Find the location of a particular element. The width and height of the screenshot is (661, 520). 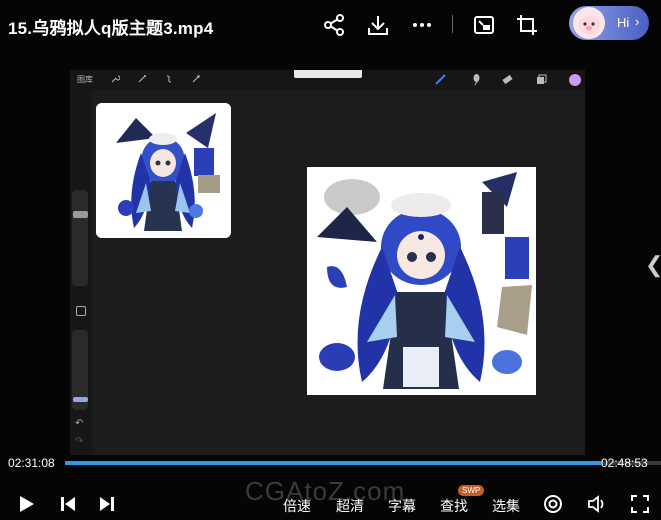

play-icon is located at coordinates (26, 504).